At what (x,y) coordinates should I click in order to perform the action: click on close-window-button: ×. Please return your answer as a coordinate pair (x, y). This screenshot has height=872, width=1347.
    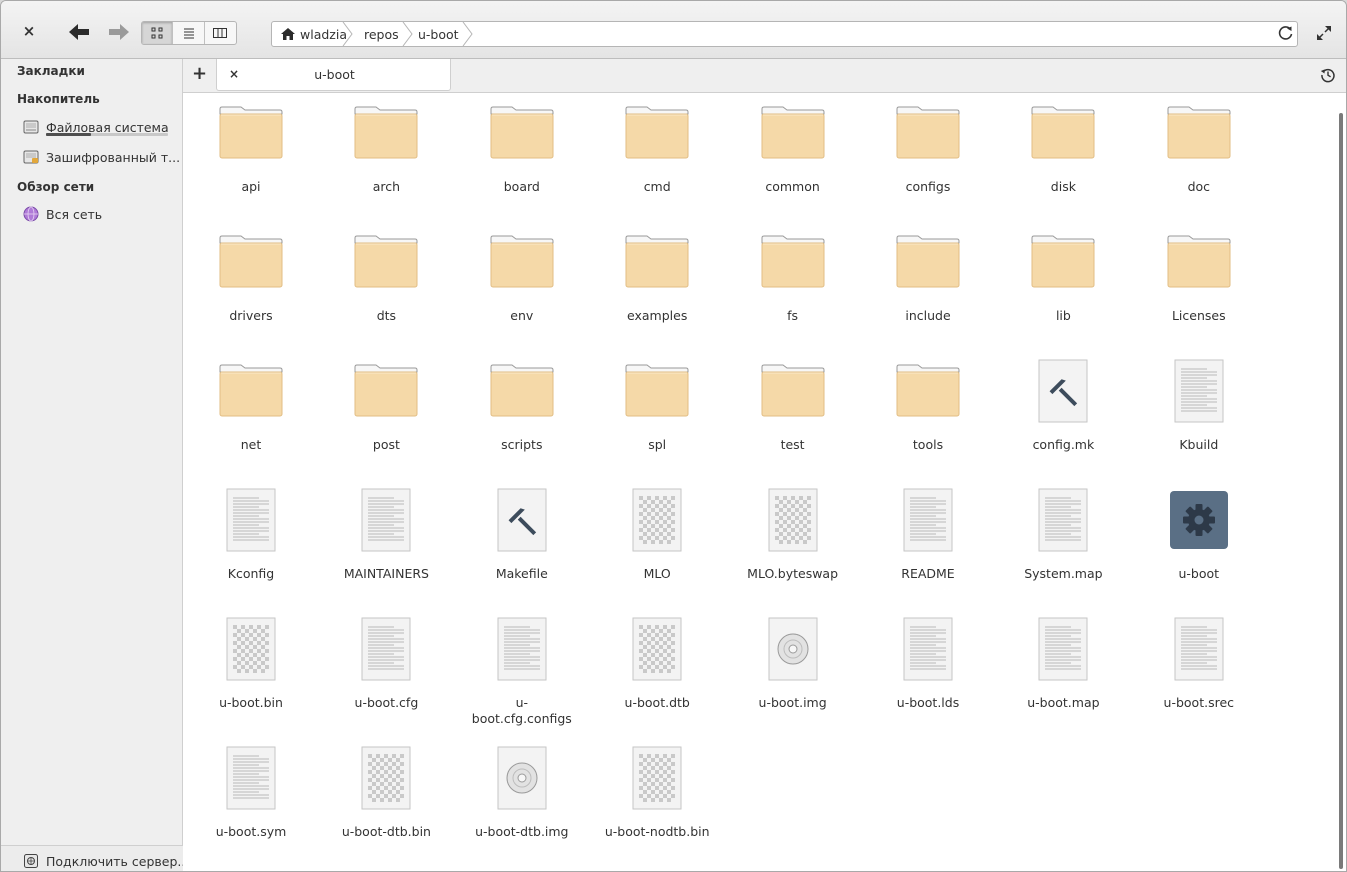
    Looking at the image, I should click on (29, 31).